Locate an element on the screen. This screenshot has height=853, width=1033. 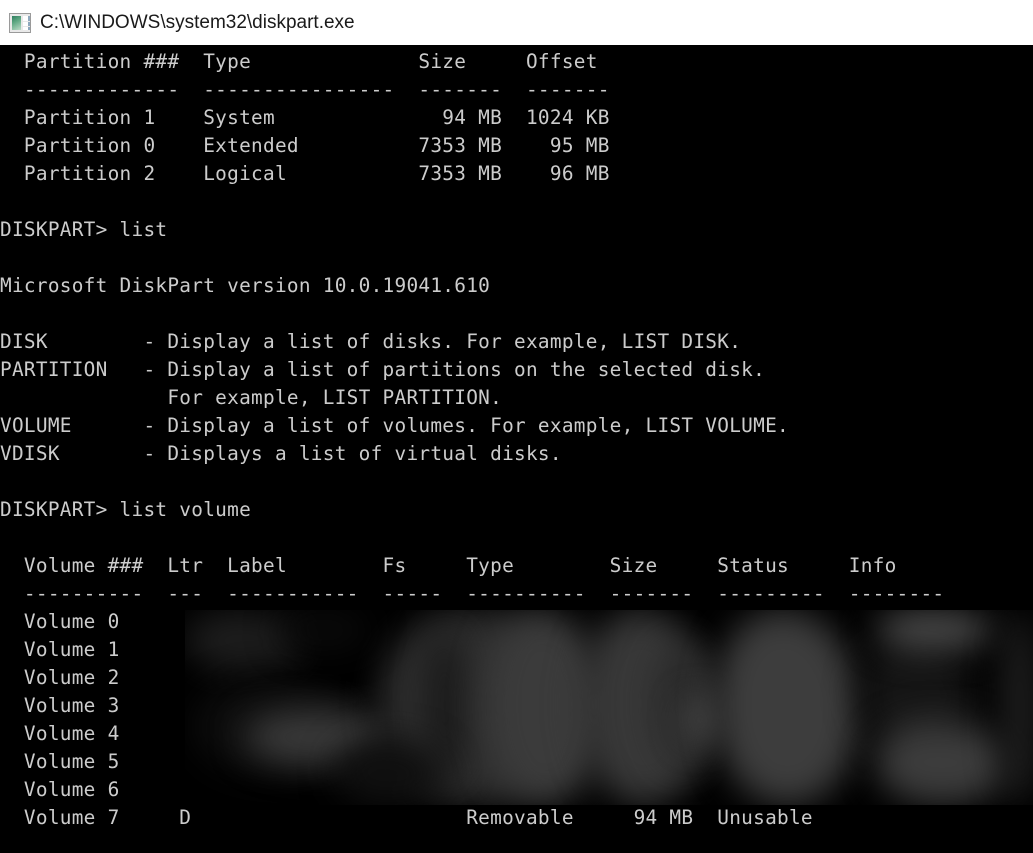
console-line: Volume 2 is located at coordinates (60, 677).